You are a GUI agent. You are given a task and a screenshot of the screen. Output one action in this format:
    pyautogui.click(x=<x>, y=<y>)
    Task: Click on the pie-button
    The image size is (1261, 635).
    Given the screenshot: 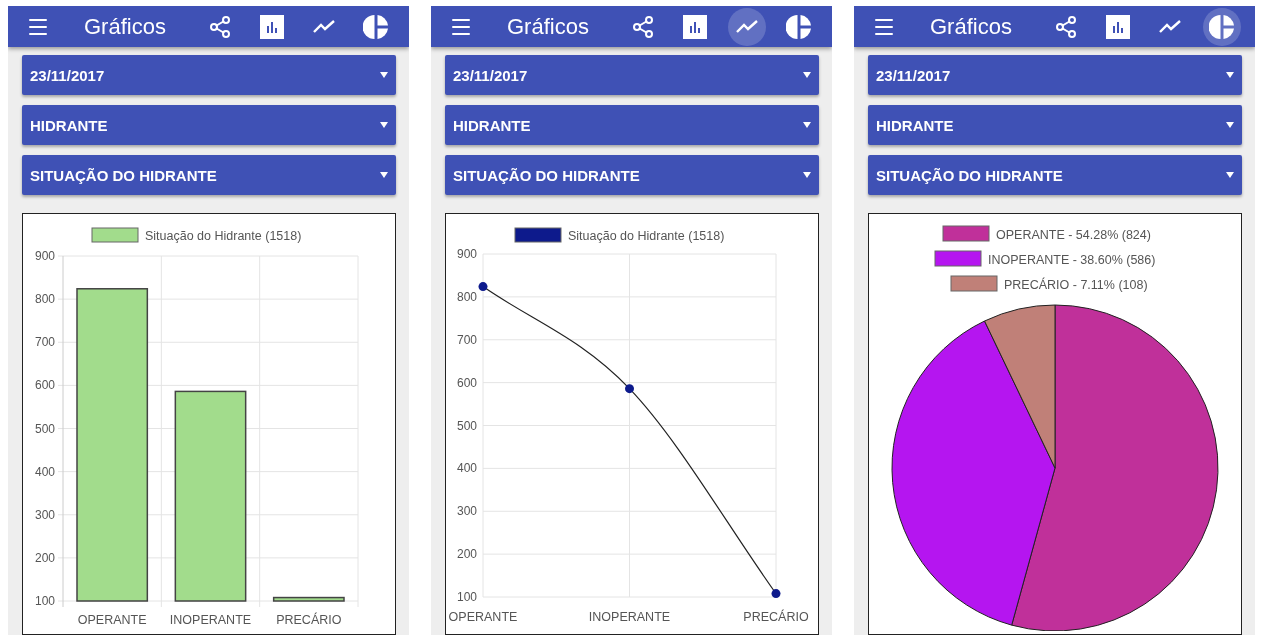 What is the action you would take?
    pyautogui.click(x=1222, y=26)
    